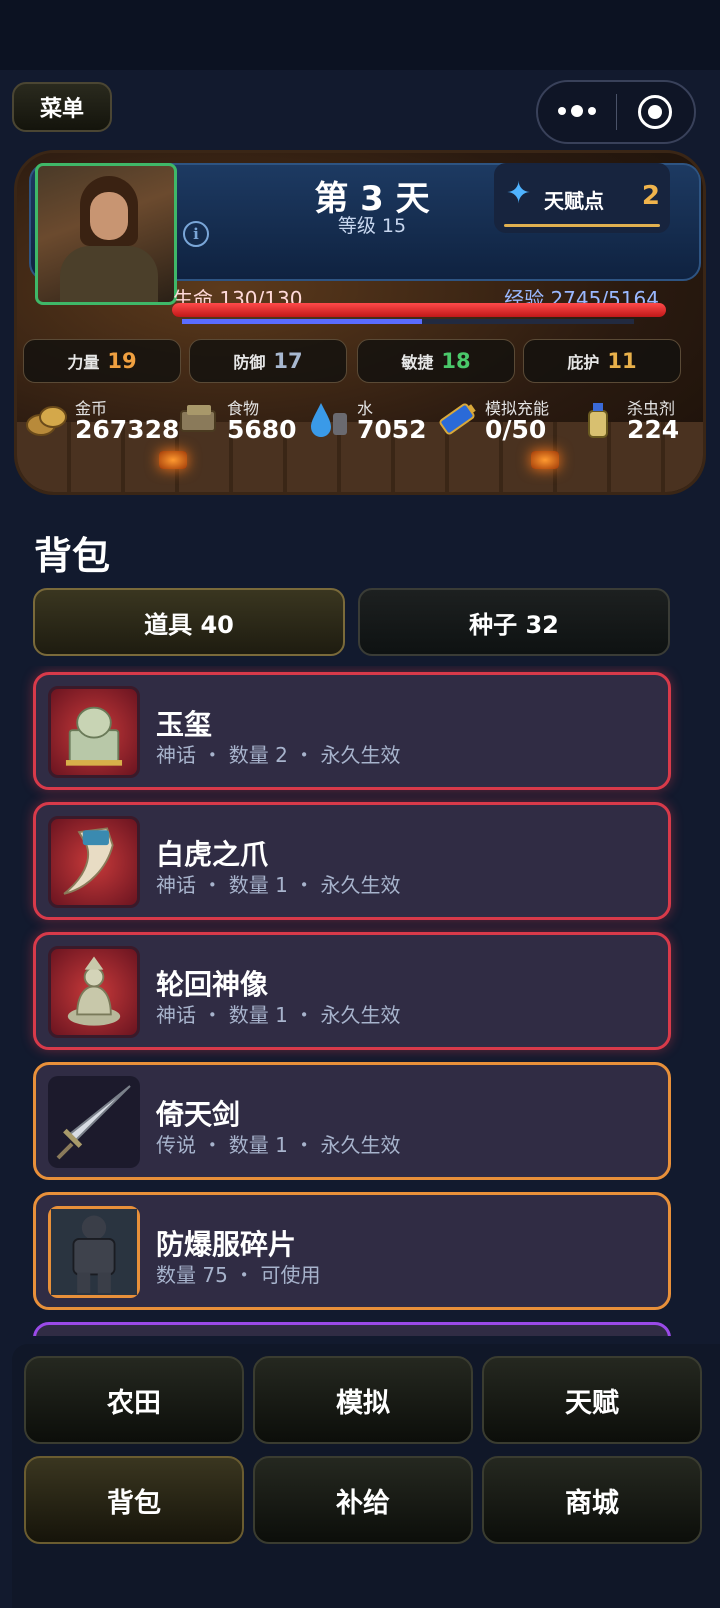 Image resolution: width=720 pixels, height=1608 pixels. What do you see at coordinates (249, 362) in the screenshot?
I see `stat-name: 防御` at bounding box center [249, 362].